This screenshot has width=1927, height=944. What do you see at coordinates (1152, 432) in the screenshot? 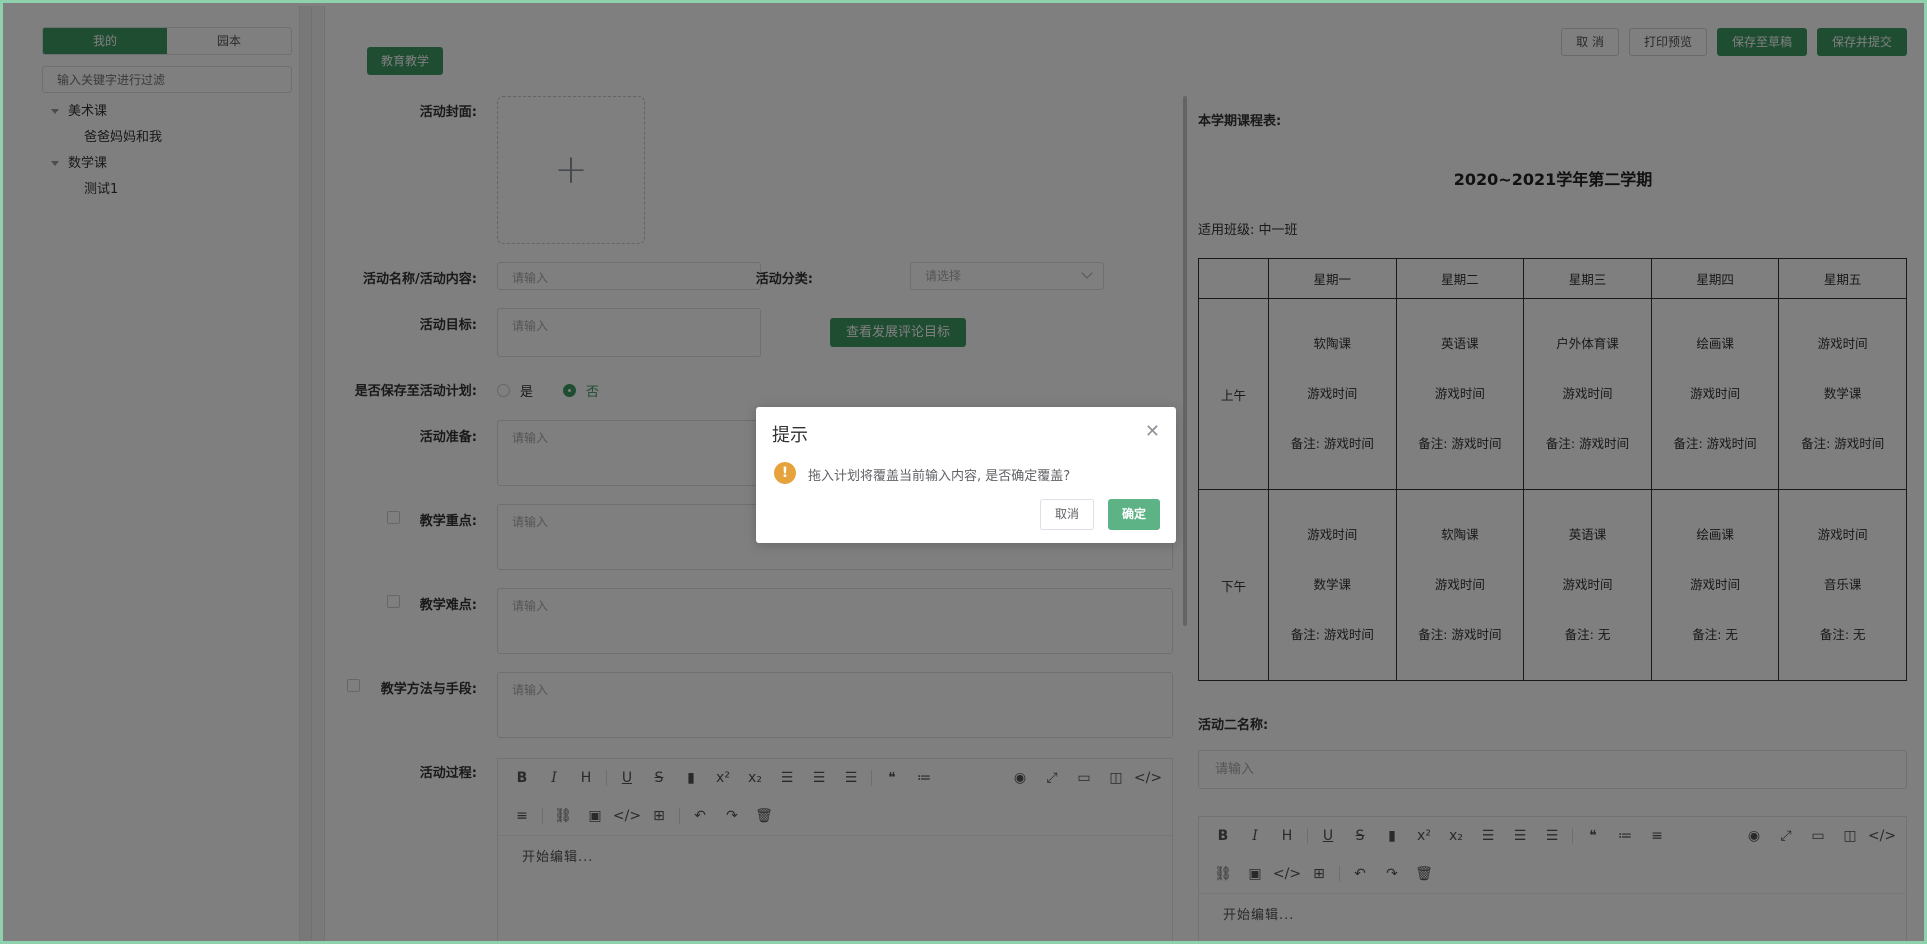
I see `close-icon: ✕` at bounding box center [1152, 432].